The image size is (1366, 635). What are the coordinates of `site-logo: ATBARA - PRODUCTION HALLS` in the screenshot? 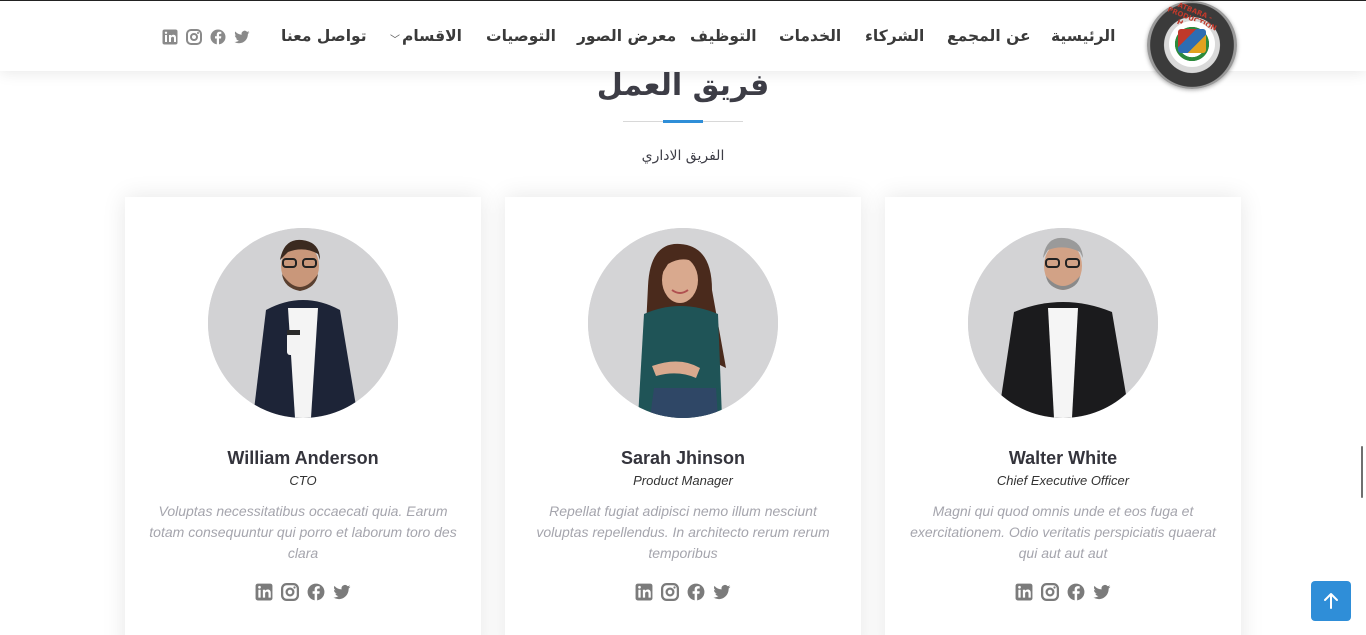 It's located at (1192, 45).